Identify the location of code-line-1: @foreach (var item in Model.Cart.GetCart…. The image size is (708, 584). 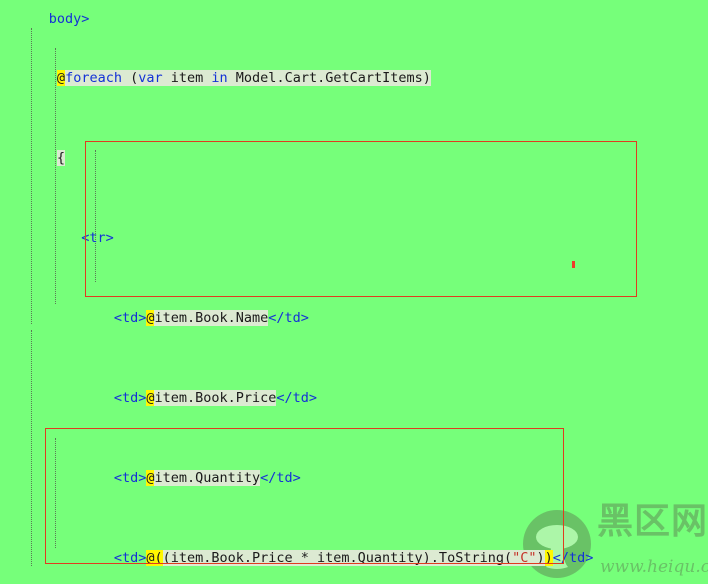
(354, 67).